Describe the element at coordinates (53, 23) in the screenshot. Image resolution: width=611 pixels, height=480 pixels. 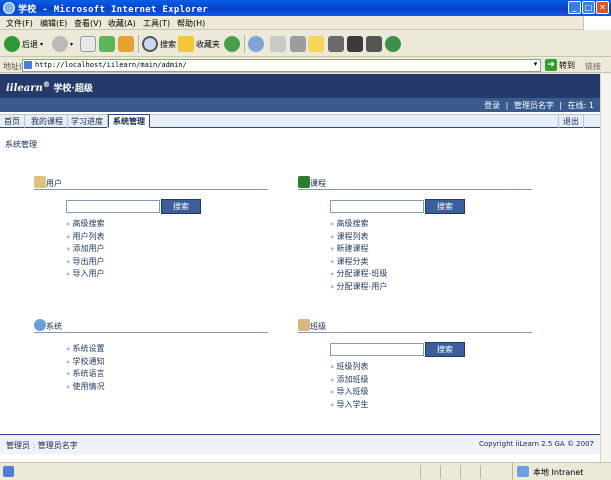
I see `menu-edit: 编辑(E)` at that location.